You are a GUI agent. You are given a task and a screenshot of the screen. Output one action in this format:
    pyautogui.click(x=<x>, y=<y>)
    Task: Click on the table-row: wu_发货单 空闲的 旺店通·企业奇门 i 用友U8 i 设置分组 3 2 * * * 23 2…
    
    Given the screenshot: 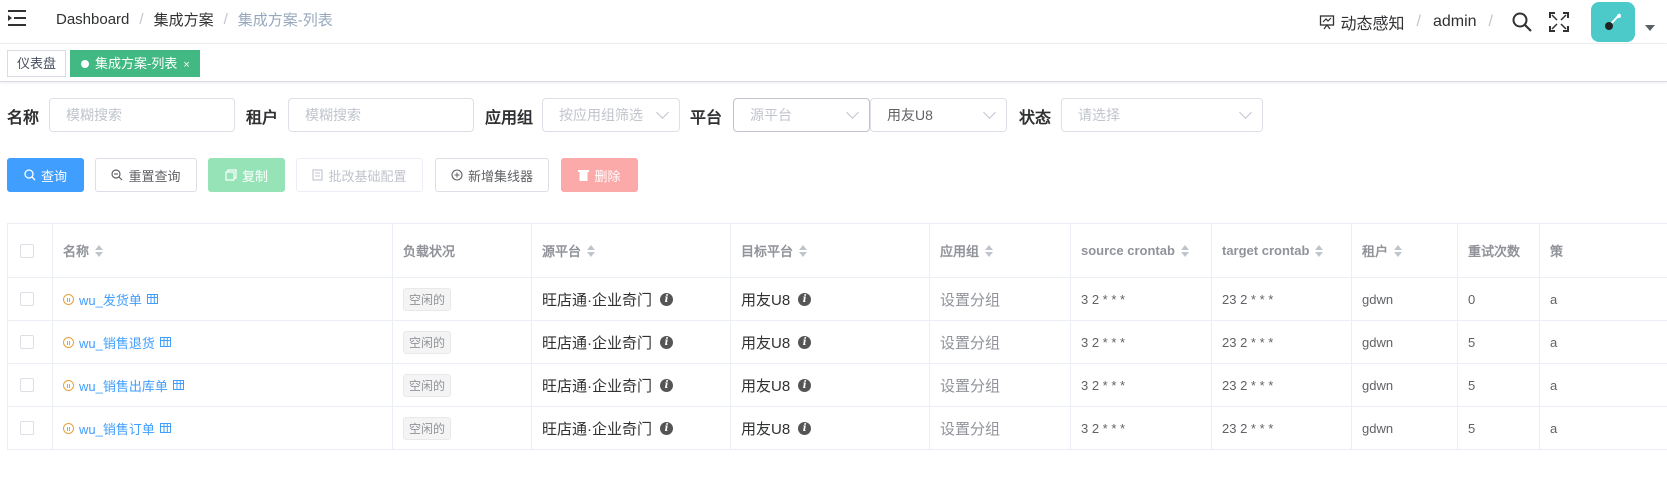 What is the action you would take?
    pyautogui.click(x=837, y=299)
    